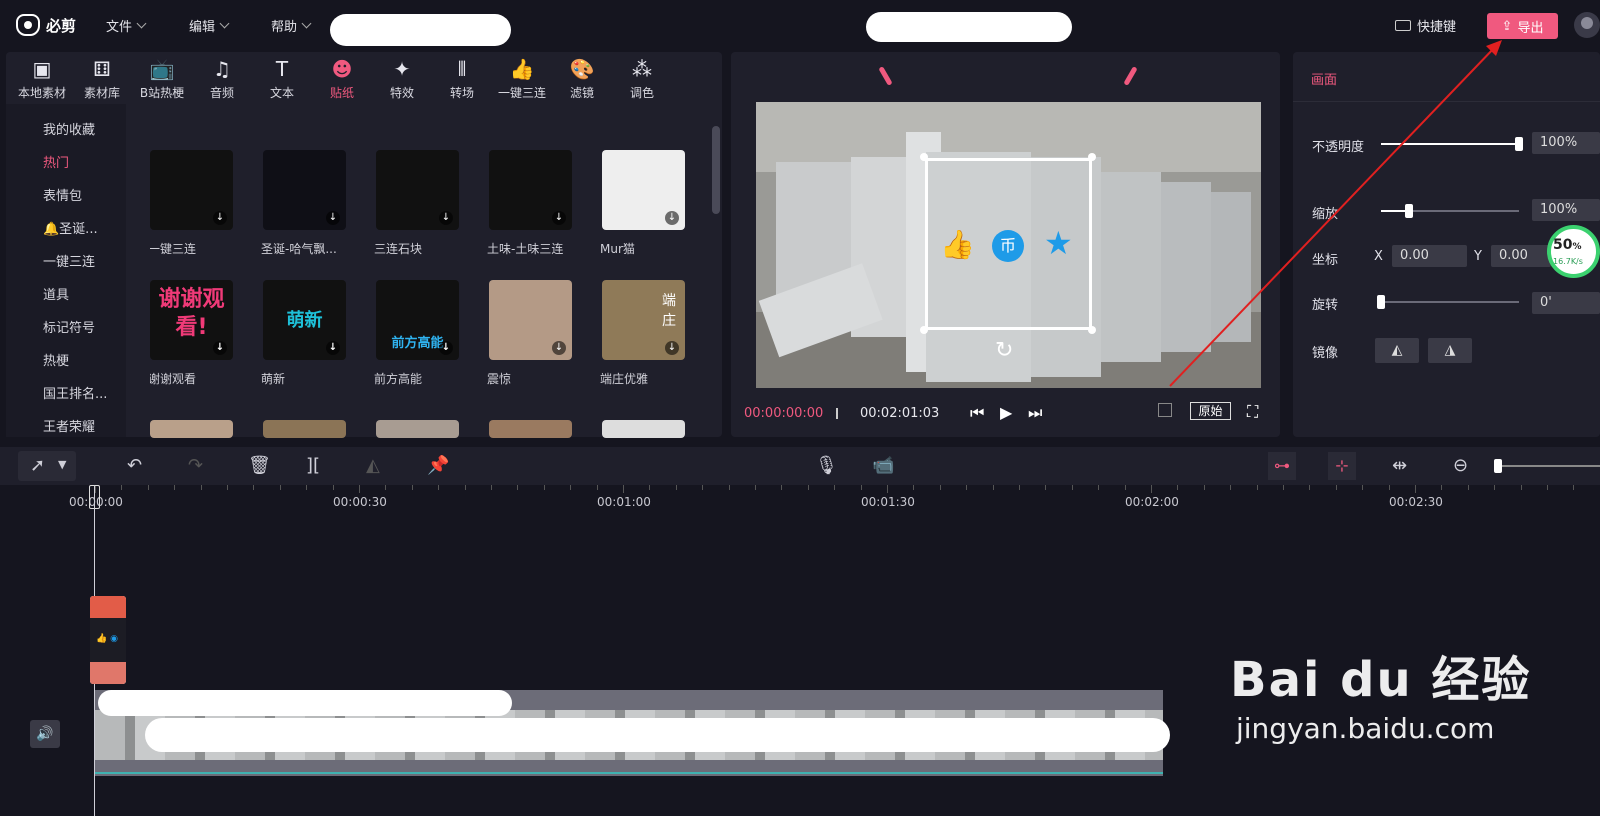 Image resolution: width=1600 pixels, height=816 pixels. Describe the element at coordinates (1282, 466) in the screenshot. I see `magnet-snap-icon: ⊶` at that location.